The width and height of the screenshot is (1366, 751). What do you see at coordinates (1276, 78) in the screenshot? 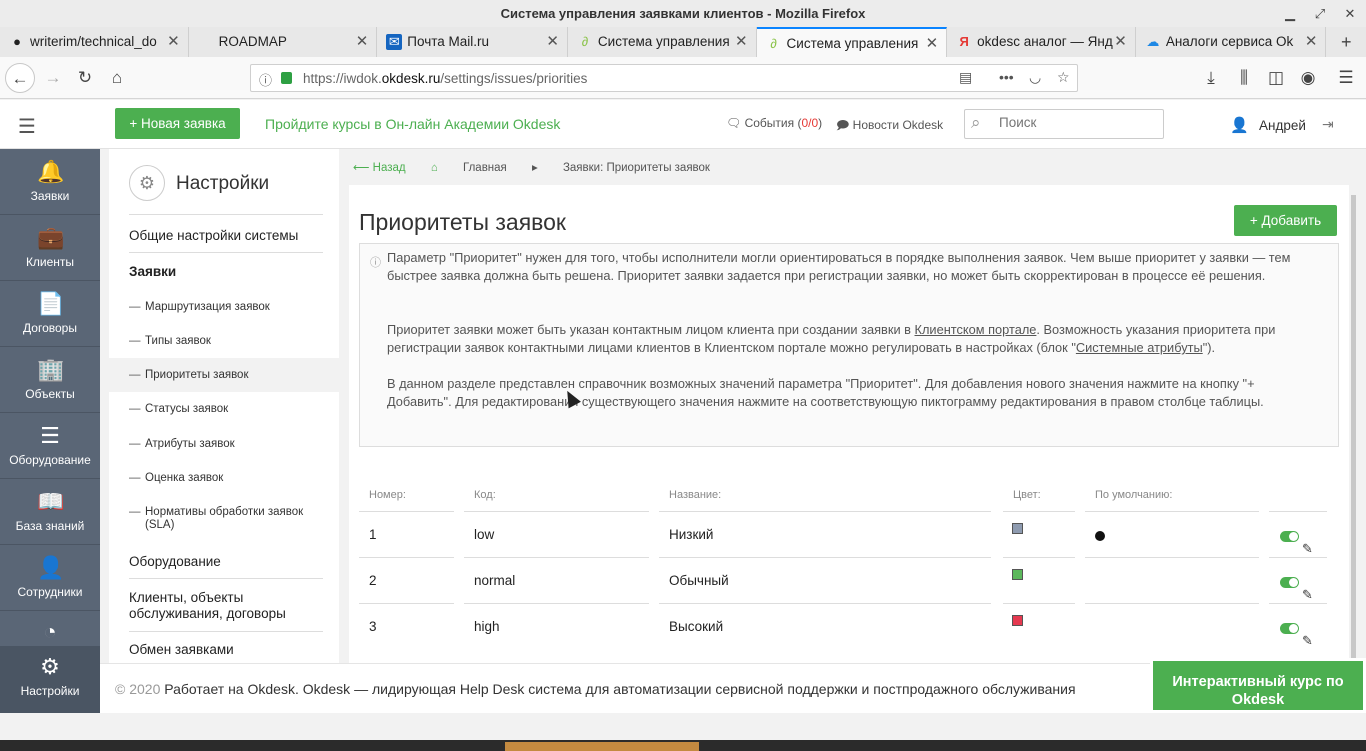
I see `sidebar-icon: ◫` at bounding box center [1276, 78].